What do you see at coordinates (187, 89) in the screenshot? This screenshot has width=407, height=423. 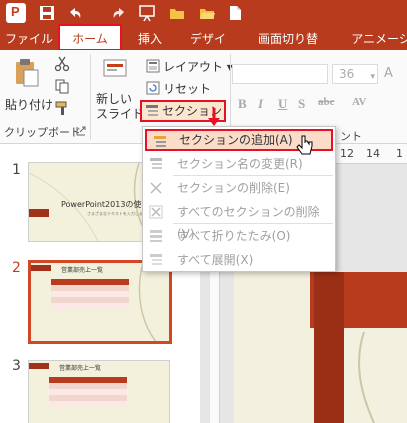 I see `reset-label: リセット` at bounding box center [187, 89].